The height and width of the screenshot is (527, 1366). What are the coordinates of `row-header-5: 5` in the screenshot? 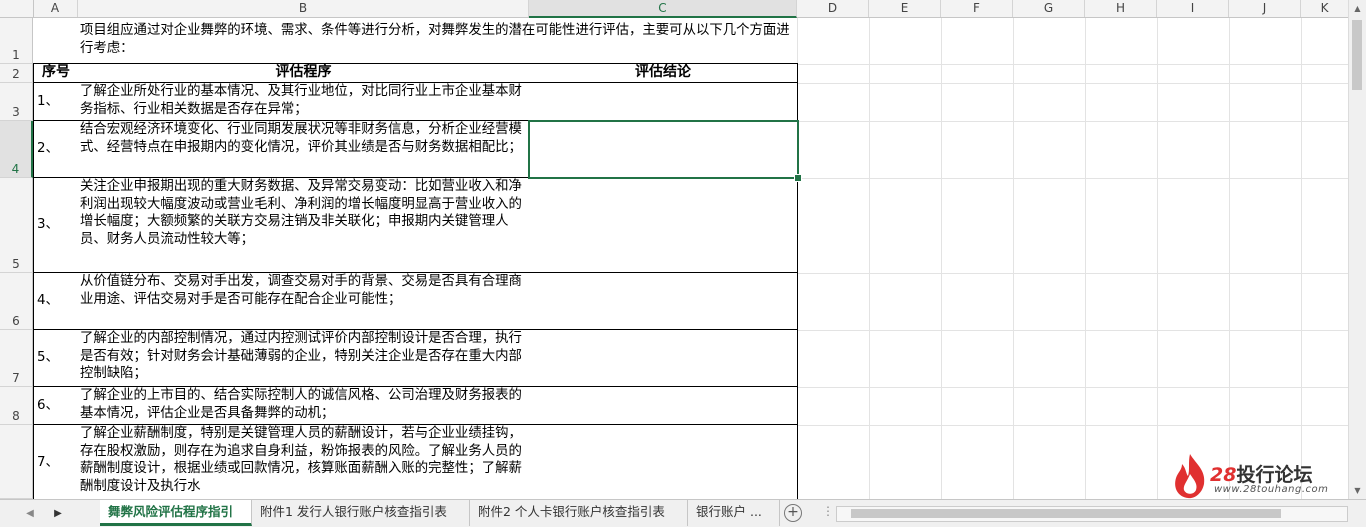 It's located at (16, 225).